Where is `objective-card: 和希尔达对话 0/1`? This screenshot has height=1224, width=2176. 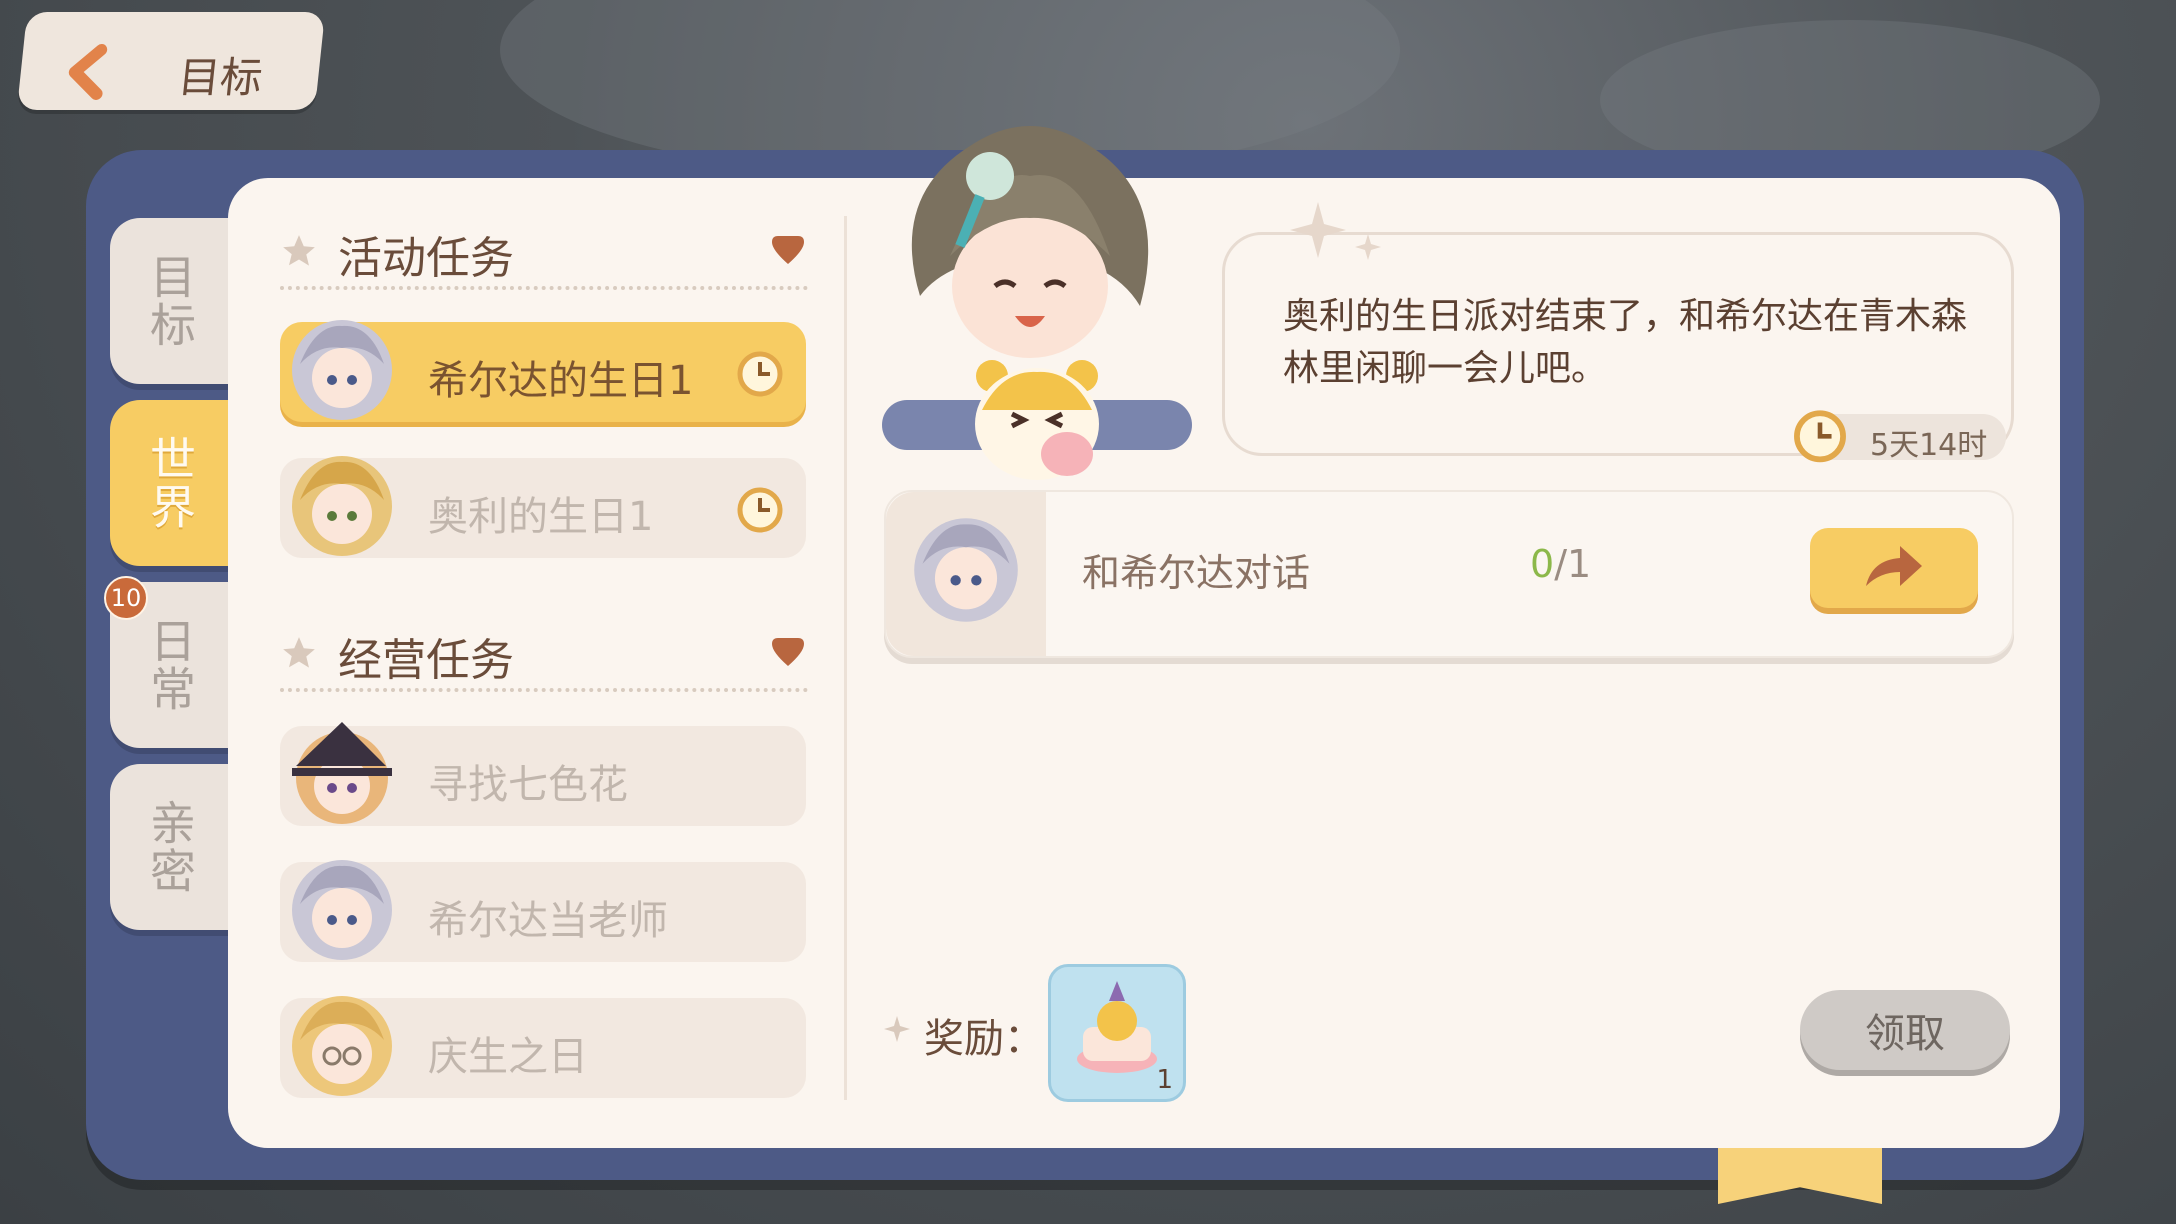 objective-card: 和希尔达对话 0/1 is located at coordinates (1449, 574).